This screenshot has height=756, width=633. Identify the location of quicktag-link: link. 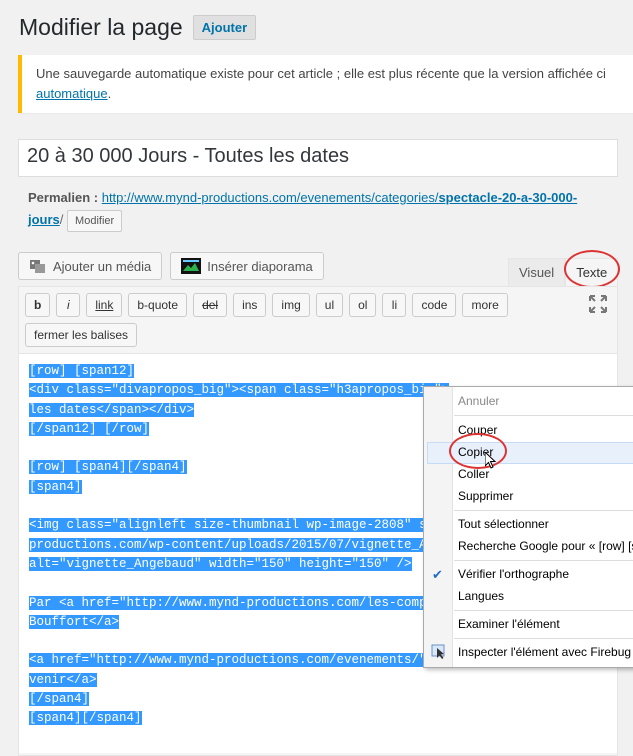
(104, 305).